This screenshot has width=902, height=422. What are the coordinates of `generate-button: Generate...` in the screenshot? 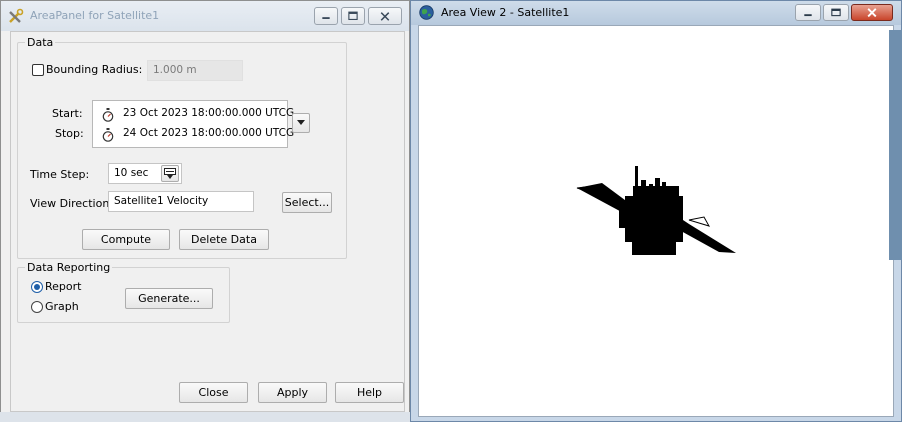 It's located at (169, 298).